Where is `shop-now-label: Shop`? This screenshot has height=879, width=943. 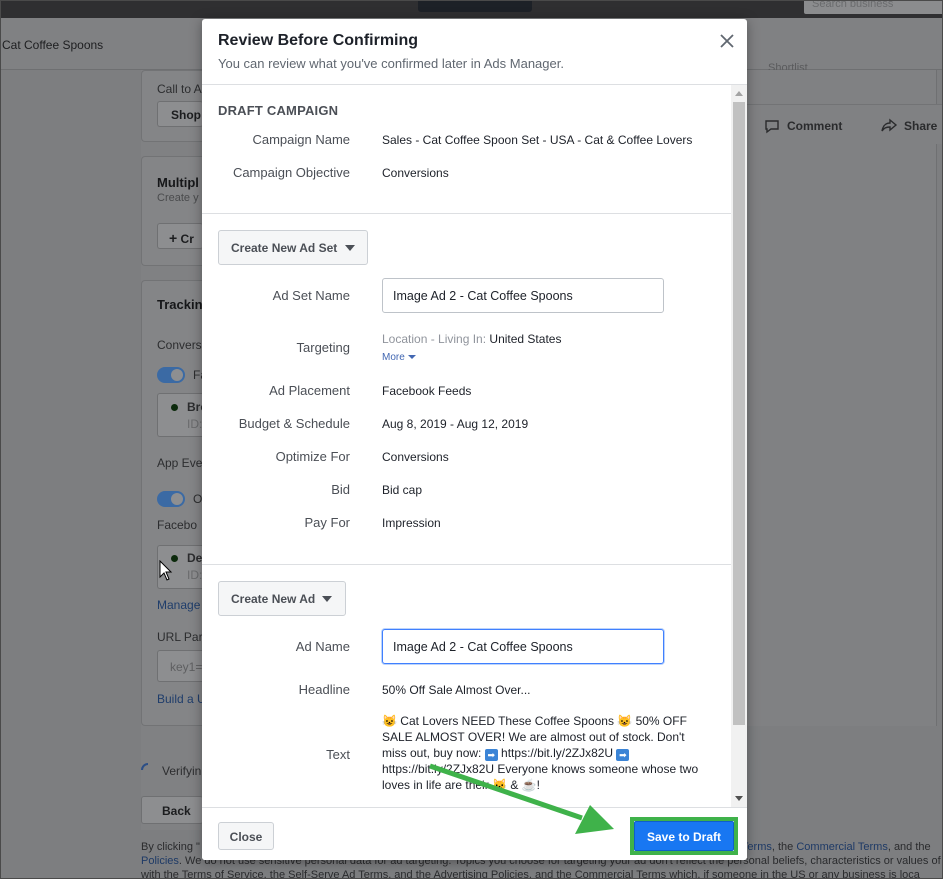
shop-now-label: Shop is located at coordinates (186, 115).